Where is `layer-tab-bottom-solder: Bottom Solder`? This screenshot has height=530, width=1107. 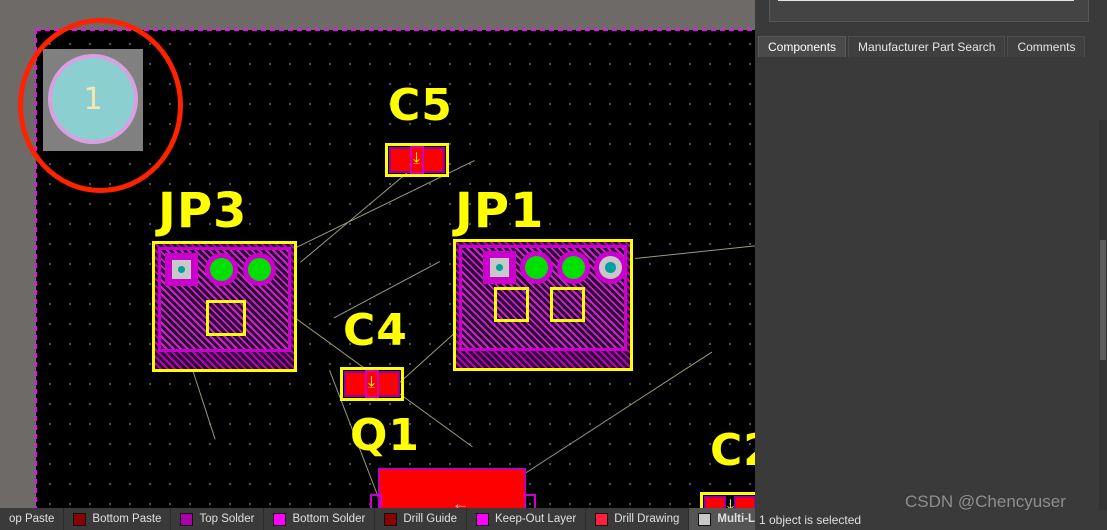 layer-tab-bottom-solder: Bottom Solder is located at coordinates (320, 519).